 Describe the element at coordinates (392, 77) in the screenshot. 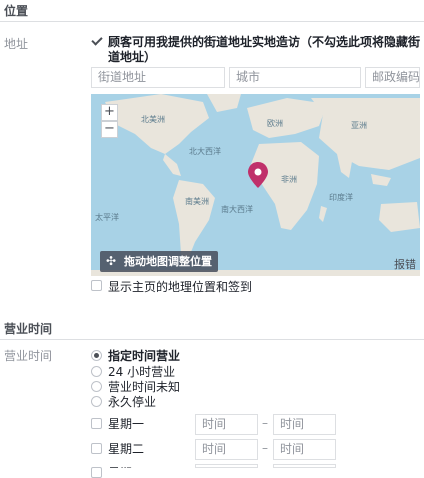

I see `postal-code-input: 邮政编码` at that location.